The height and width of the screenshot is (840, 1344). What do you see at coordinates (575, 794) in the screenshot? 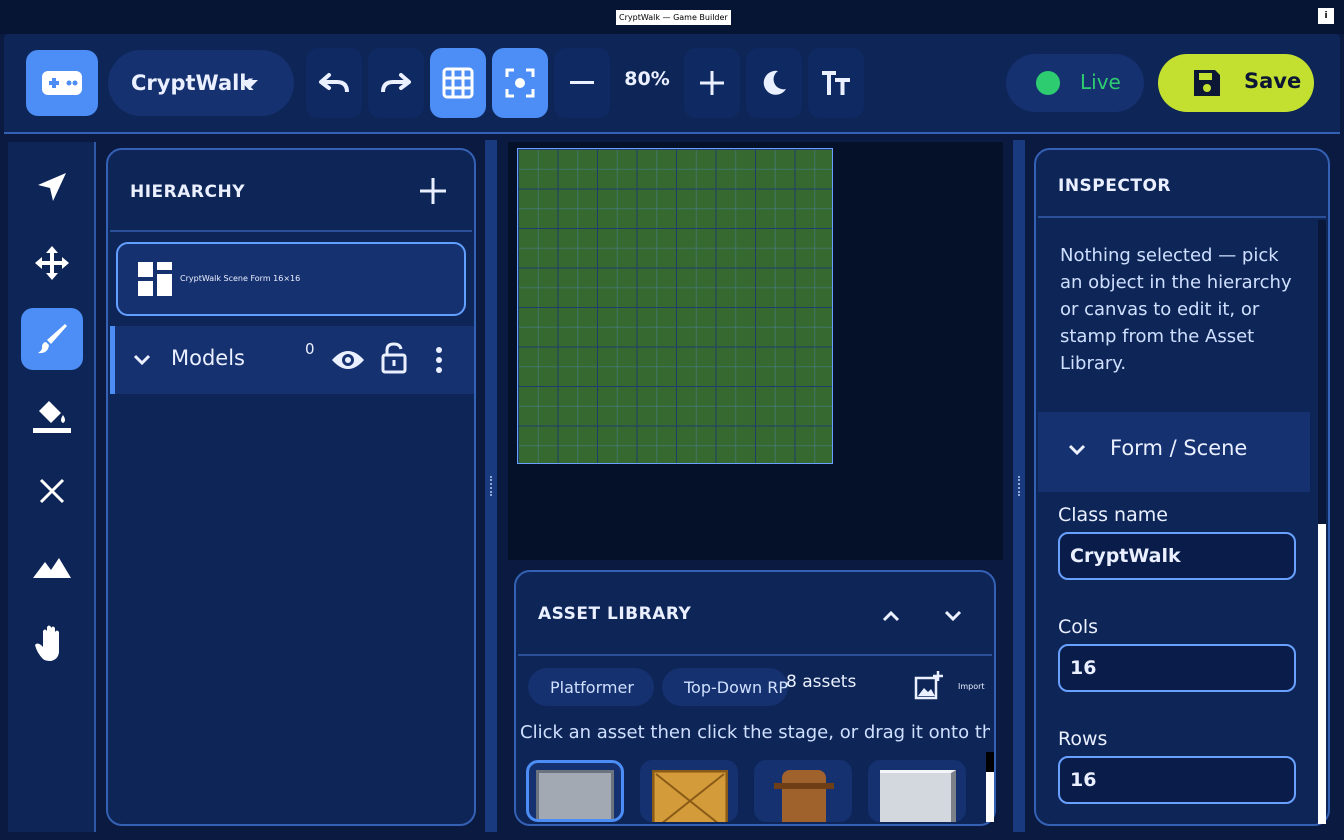
I see `stone-block-icon` at bounding box center [575, 794].